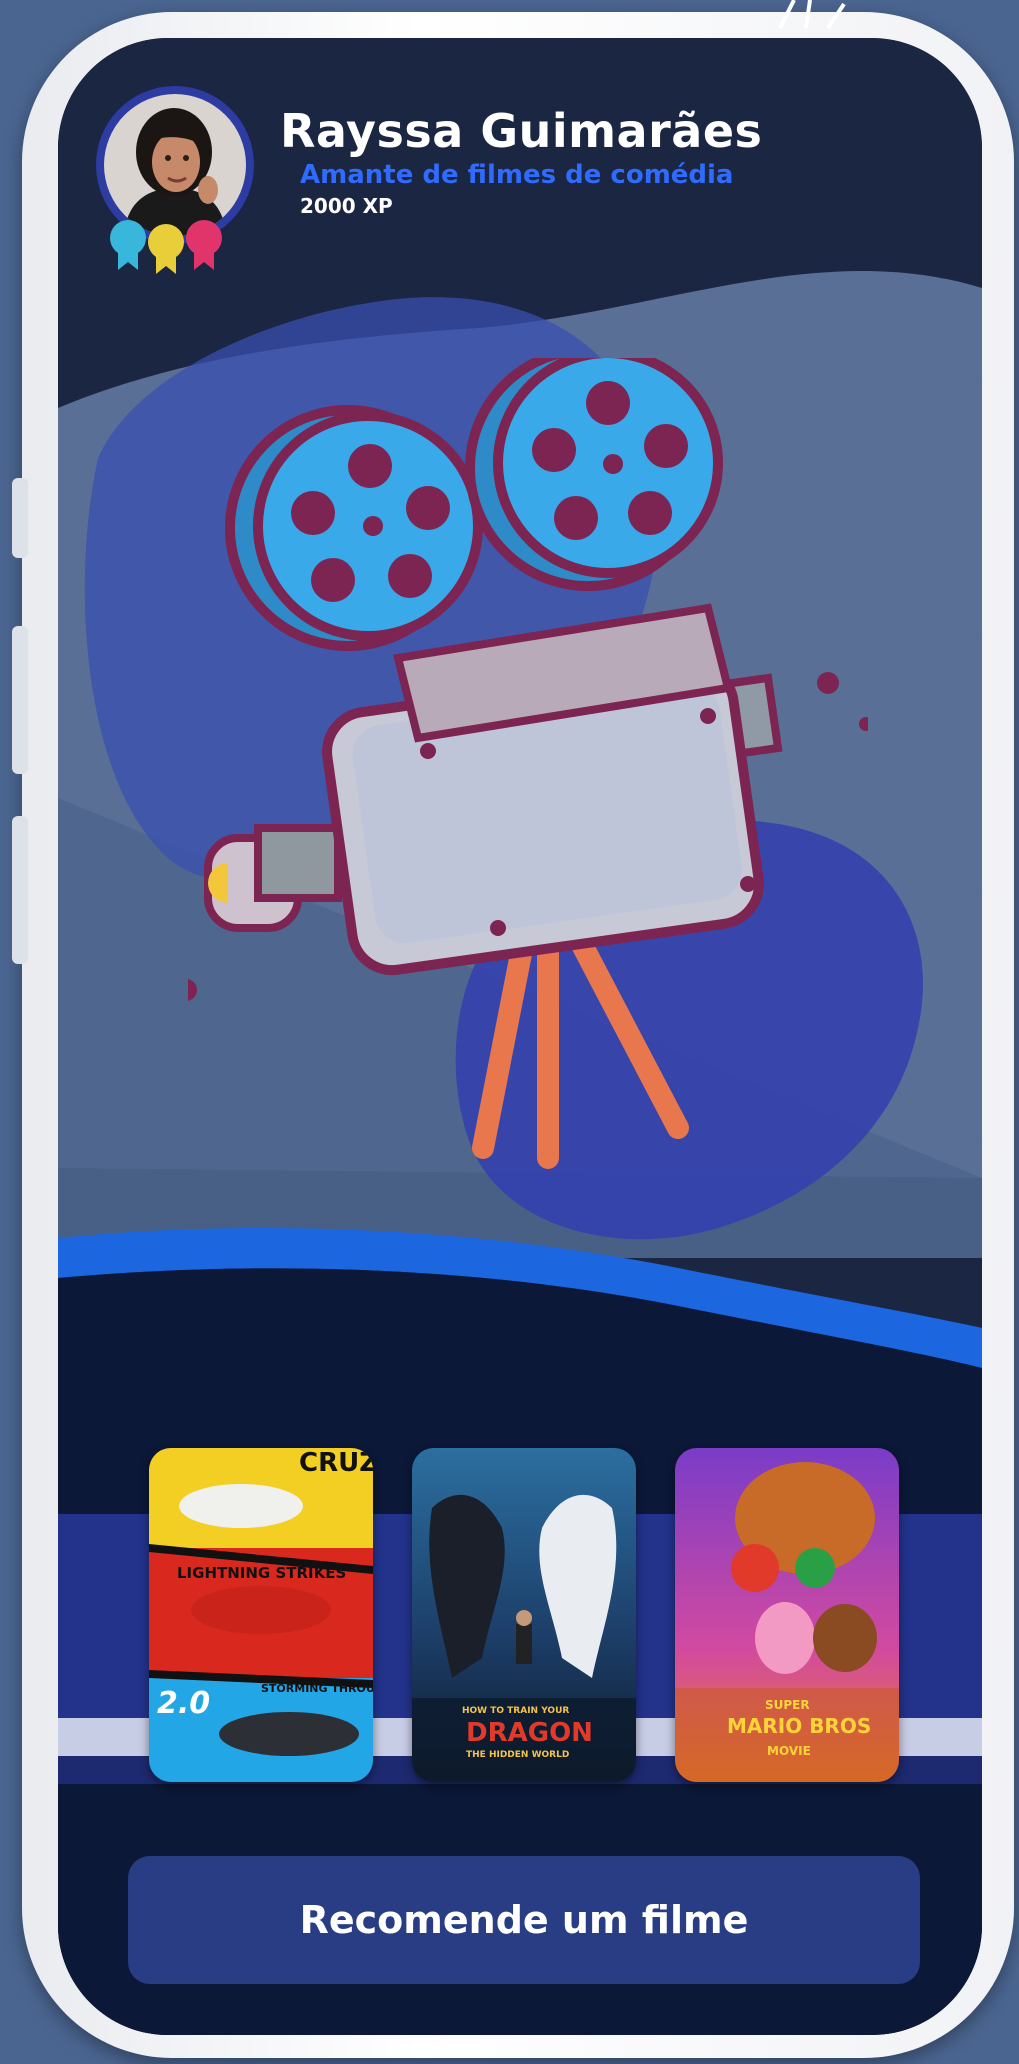  I want to click on poster-number: 2.0, so click(184, 1703).